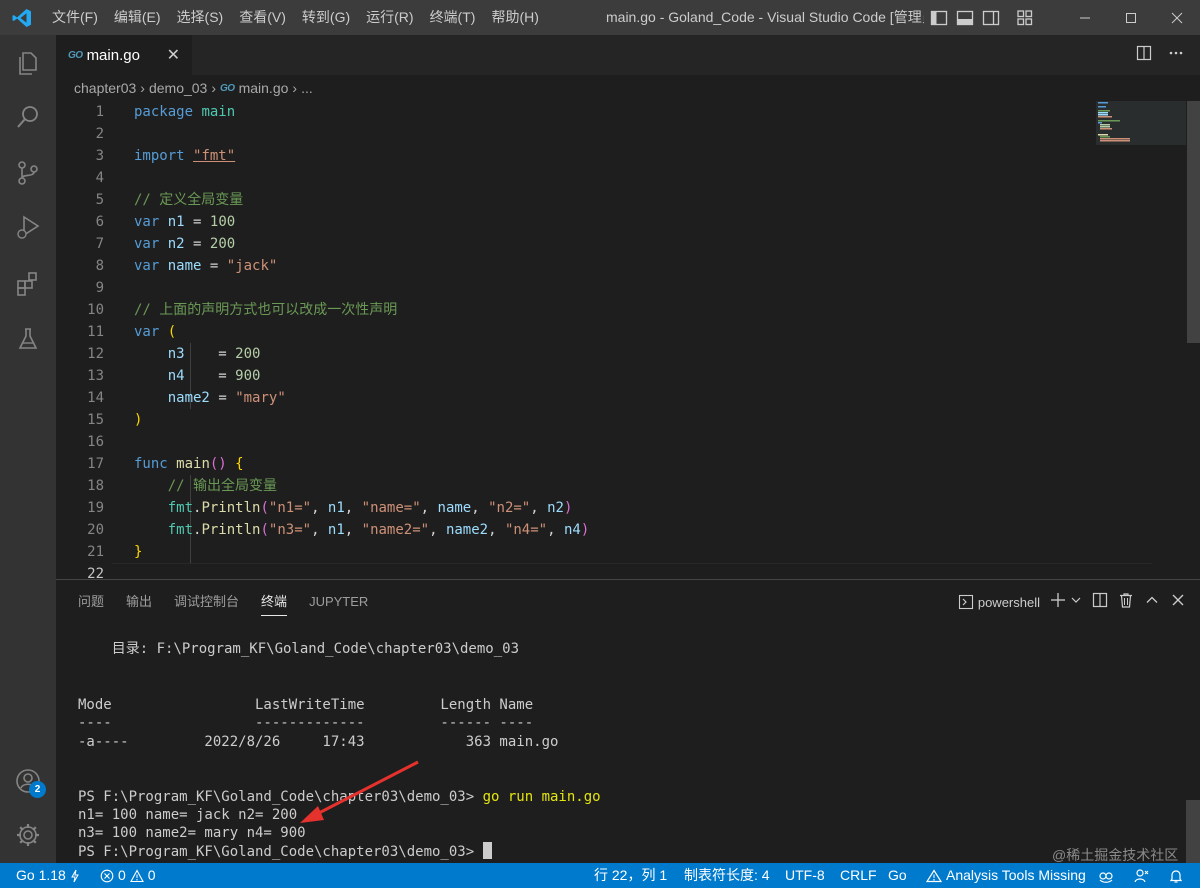 This screenshot has width=1200, height=888. I want to click on line-number: 19, so click(95, 508).